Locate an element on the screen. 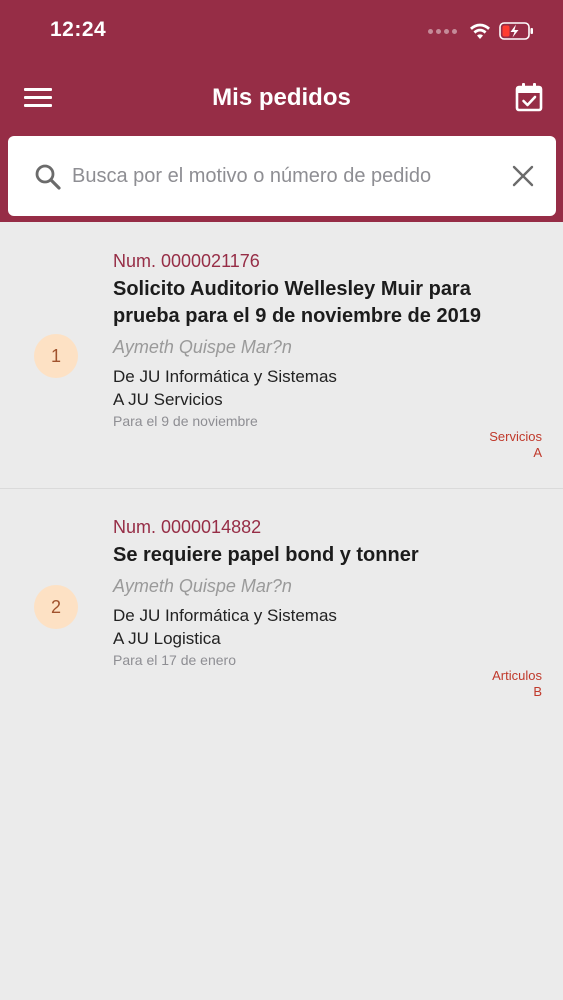 This screenshot has height=1000, width=563. order-index-badge: 2 is located at coordinates (56, 607).